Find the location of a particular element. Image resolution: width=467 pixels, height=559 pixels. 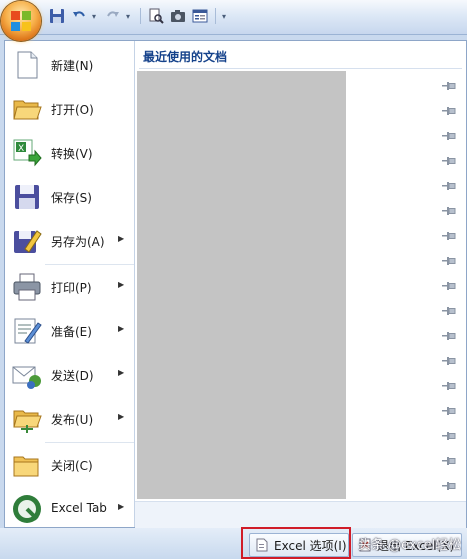

menu-item-label: 准备(E) is located at coordinates (71, 332).